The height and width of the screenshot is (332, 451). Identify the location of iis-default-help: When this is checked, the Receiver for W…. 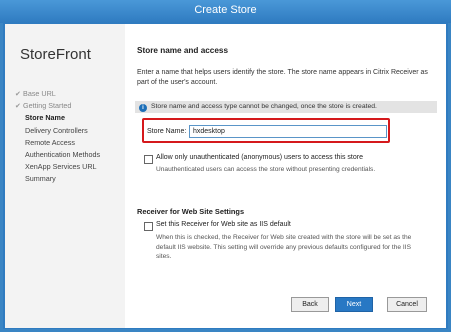
(284, 247).